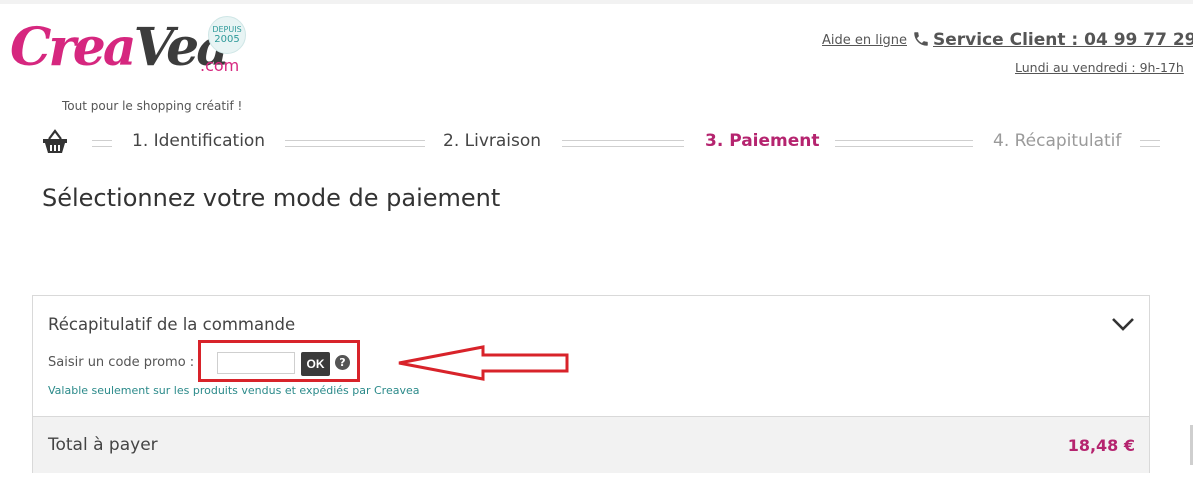  Describe the element at coordinates (591, 444) in the screenshot. I see `total-row: Total à payer 18,48 €` at that location.